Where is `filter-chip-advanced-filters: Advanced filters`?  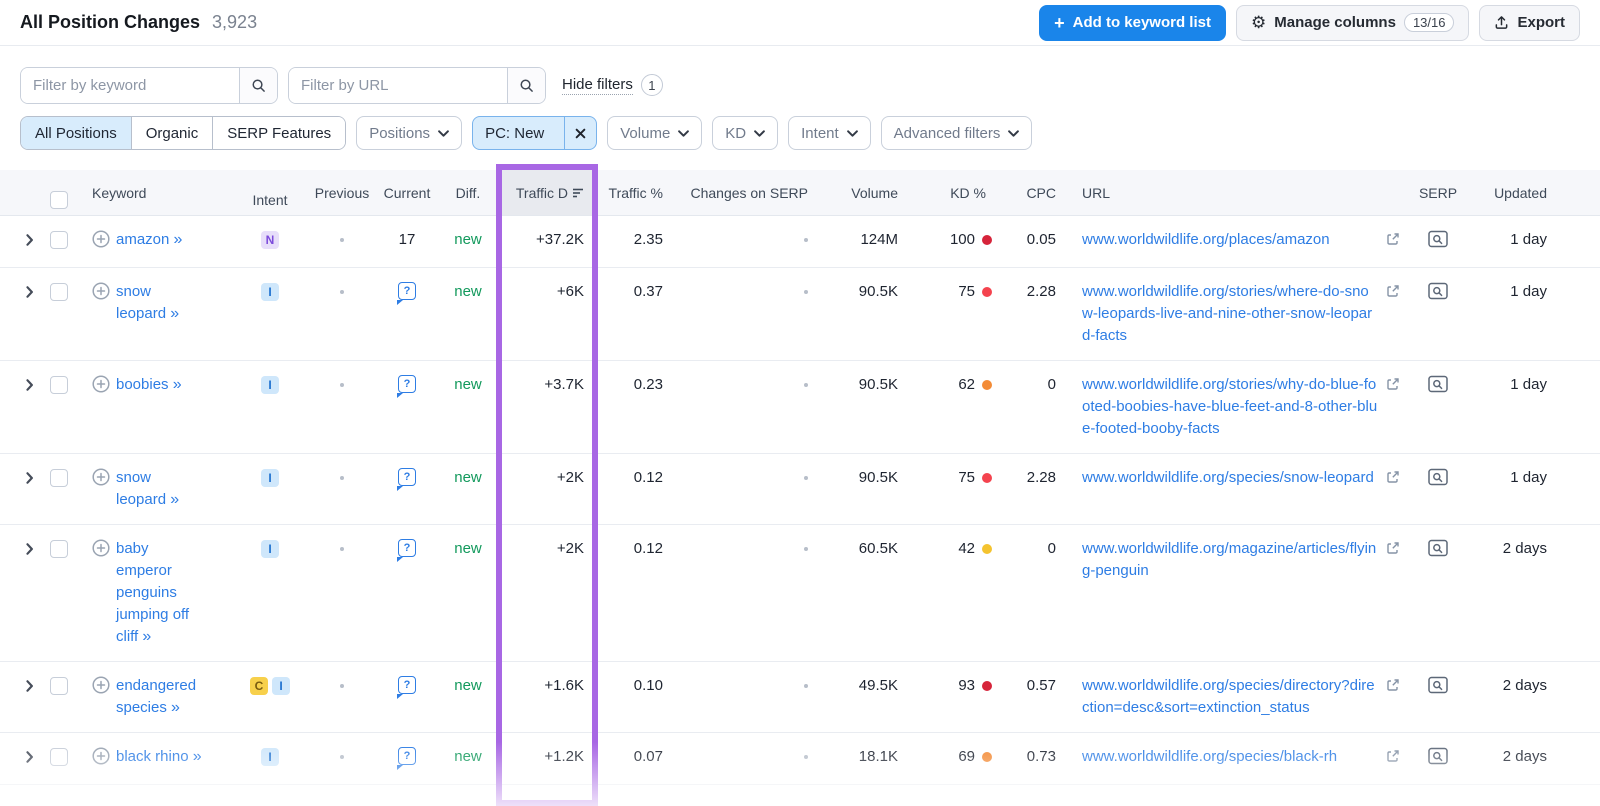 filter-chip-advanced-filters: Advanced filters is located at coordinates (956, 133).